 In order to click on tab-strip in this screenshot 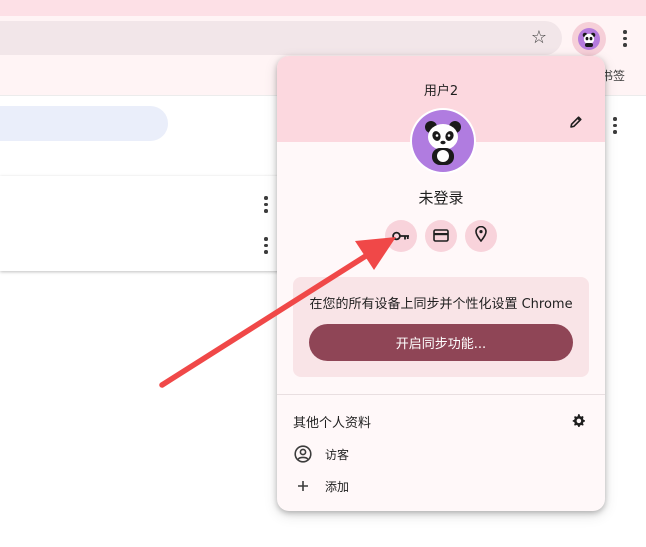, I will do `click(323, 8)`.